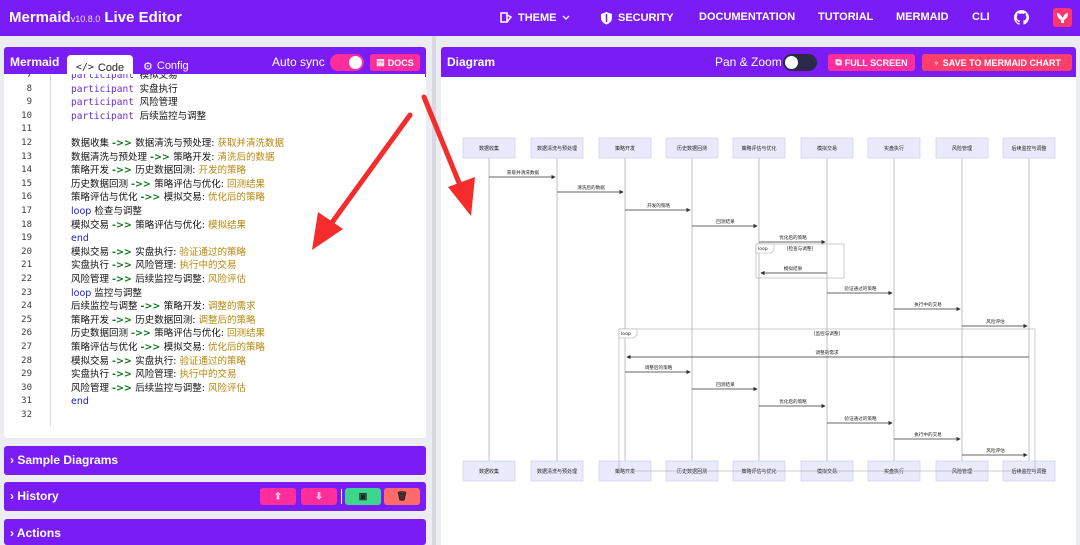 This screenshot has width=1080, height=545. I want to click on code-line: 12 数据收集 ->> 数据清洗与预处理: 获取并清洗数据, so click(214, 144).